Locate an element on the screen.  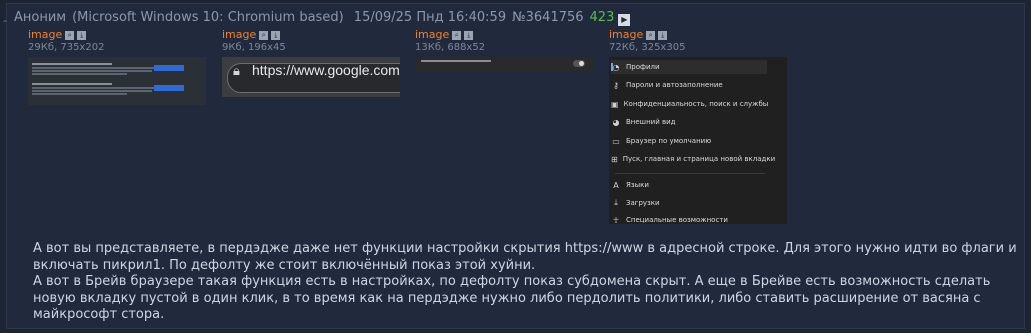
settings-menu-item: ◕ Внешний вид is located at coordinates (644, 122).